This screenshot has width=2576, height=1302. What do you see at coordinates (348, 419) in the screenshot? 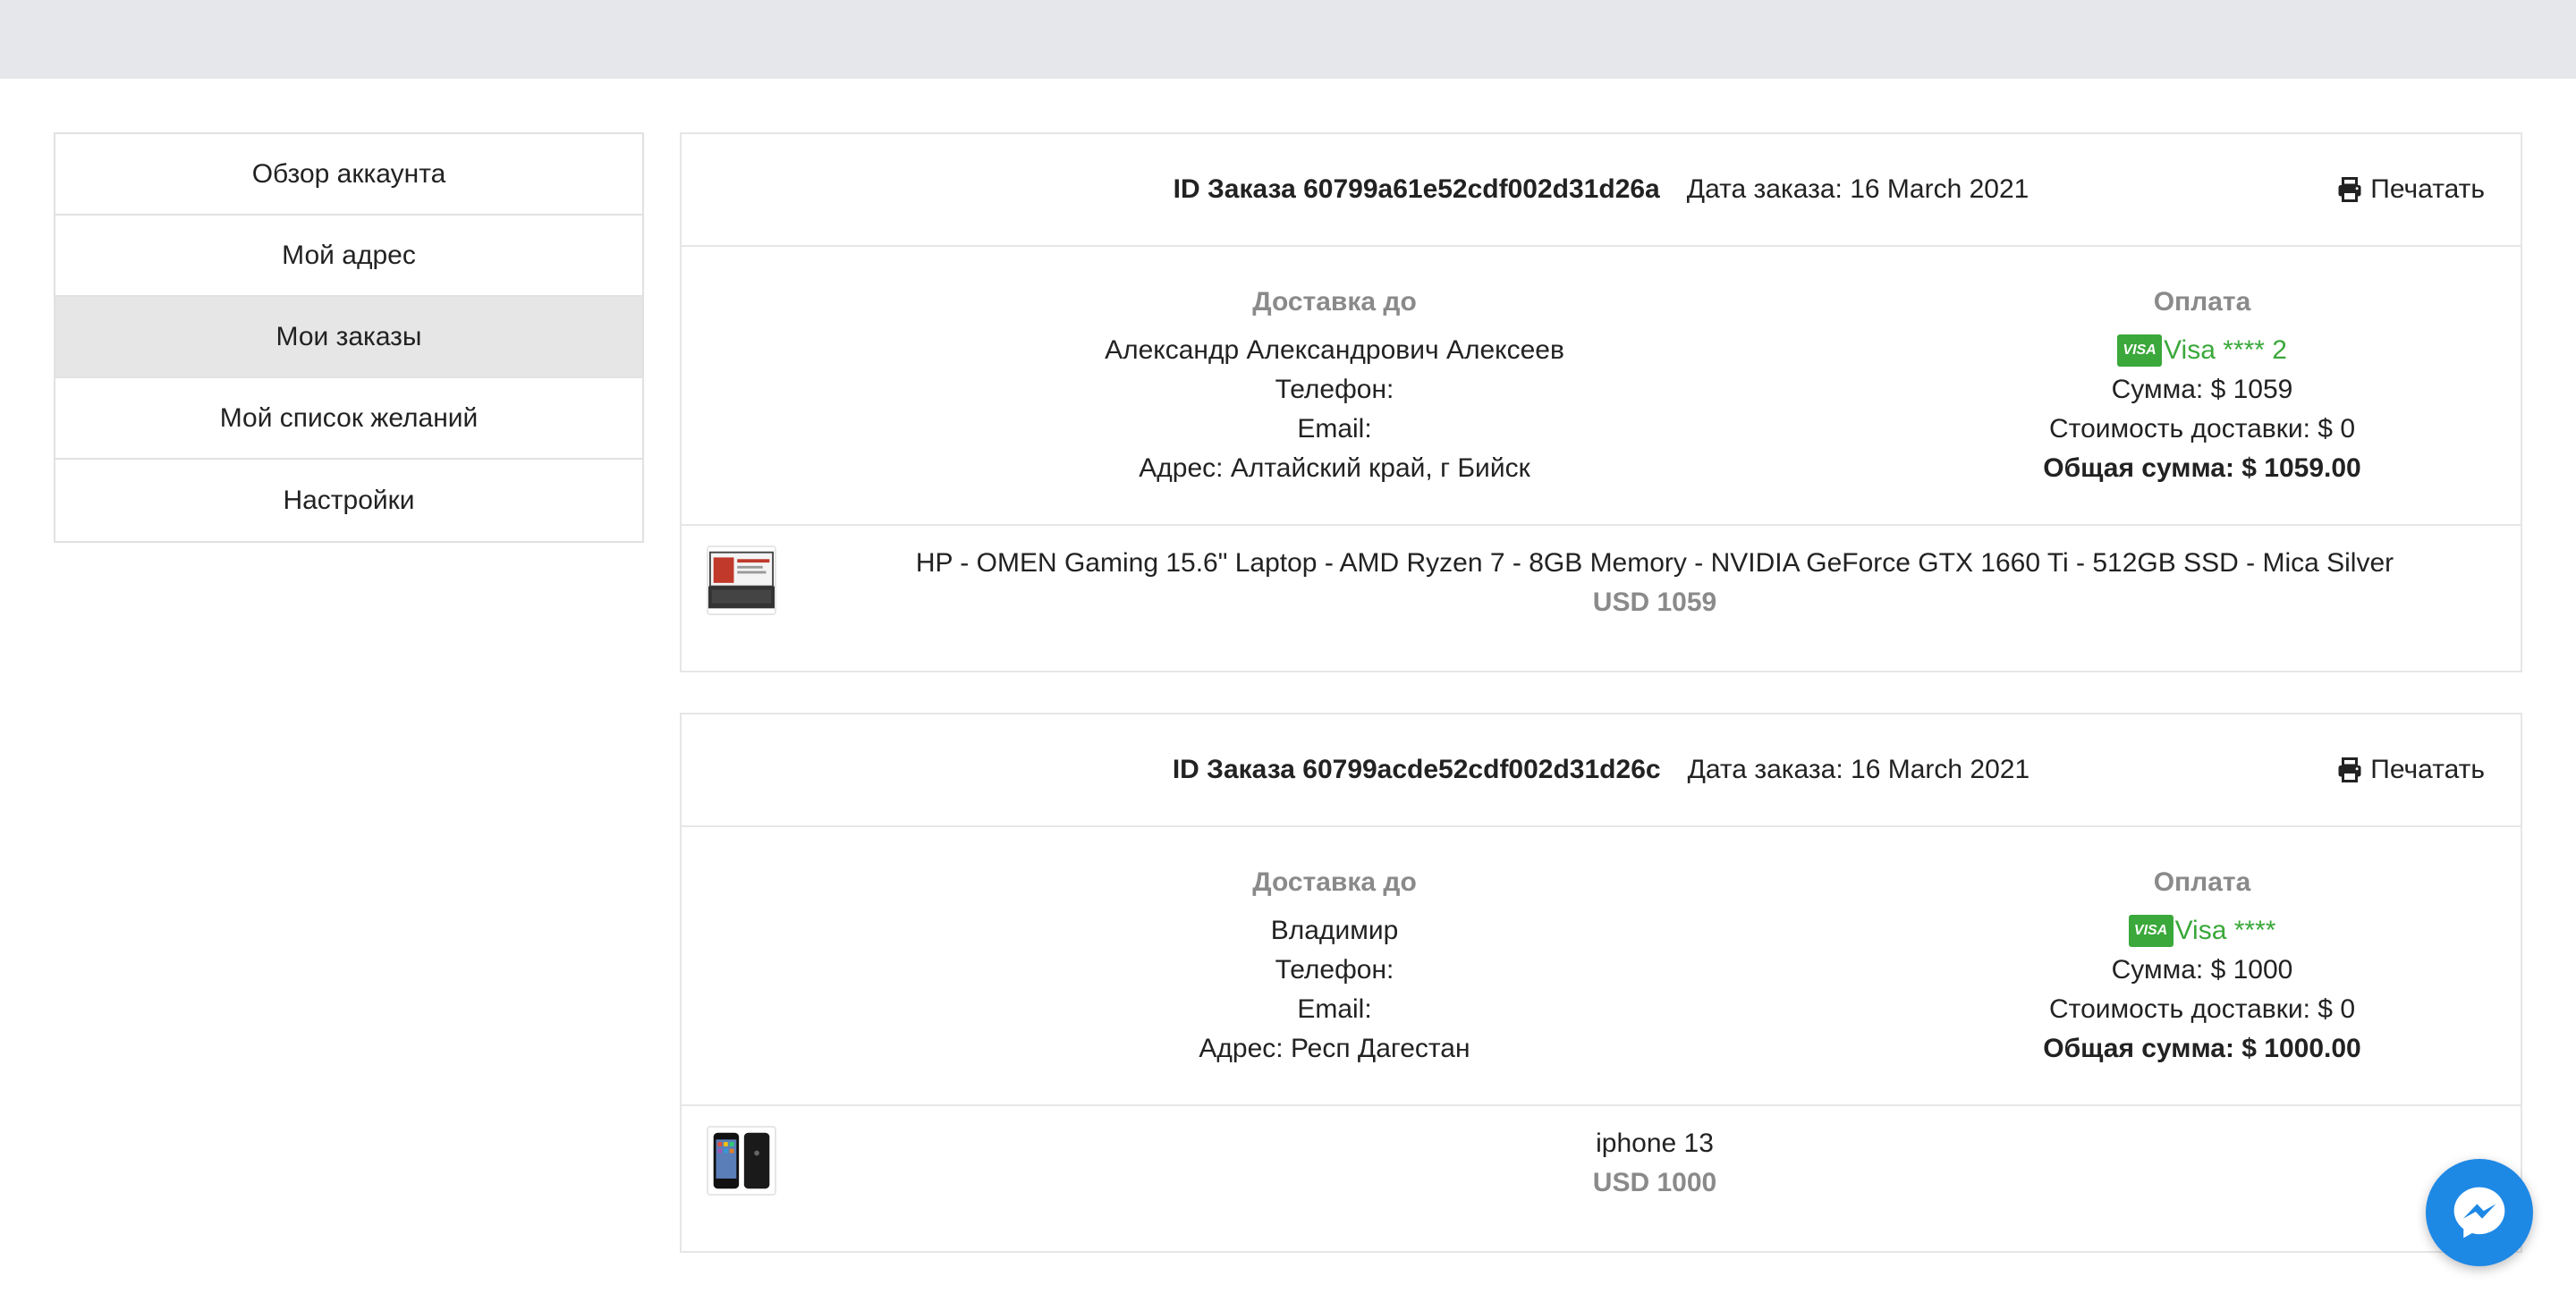
I see `sidebar-item-wishlist: Мой список желаний` at bounding box center [348, 419].